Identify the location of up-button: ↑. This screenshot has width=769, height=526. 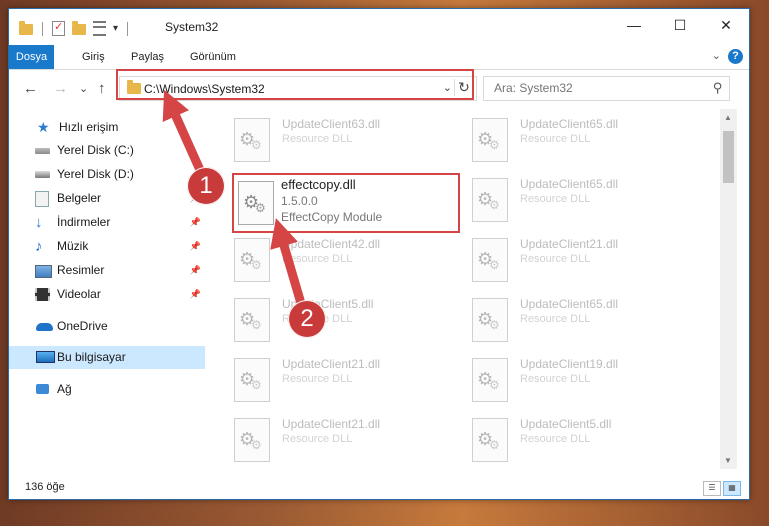
(102, 88).